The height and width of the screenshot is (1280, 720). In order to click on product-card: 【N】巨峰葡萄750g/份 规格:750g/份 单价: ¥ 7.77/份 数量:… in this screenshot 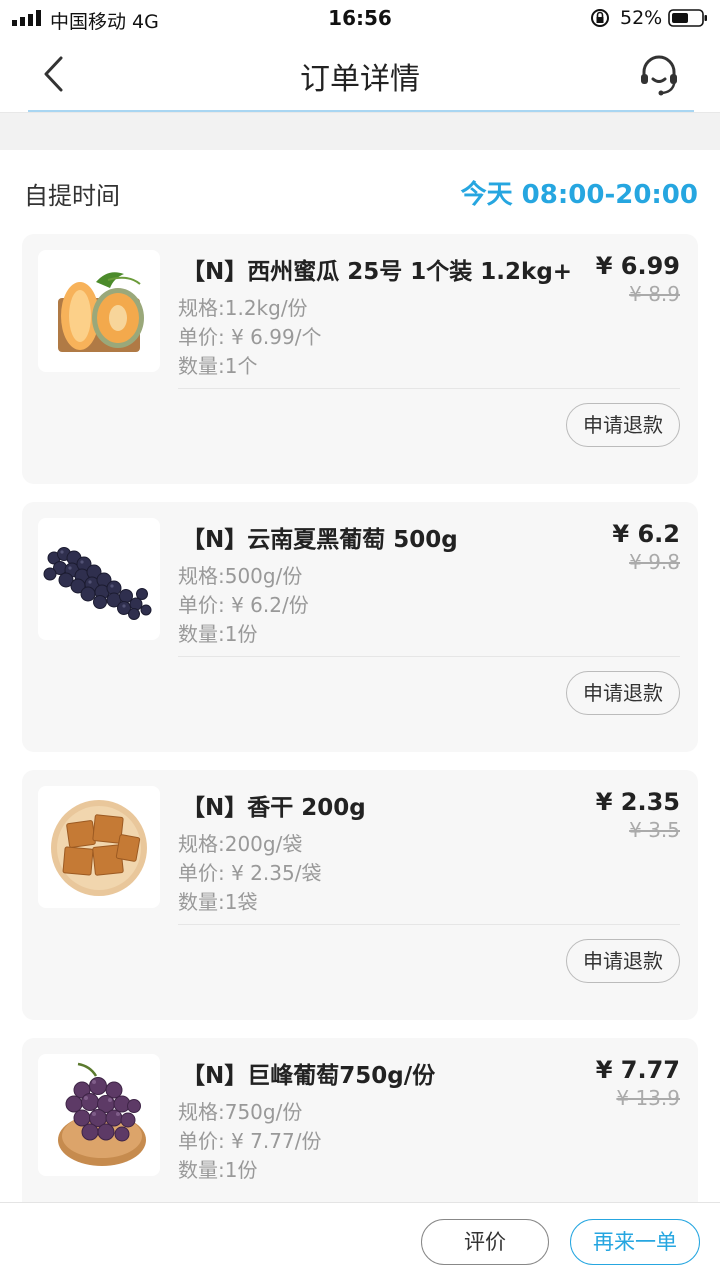, I will do `click(360, 1120)`.